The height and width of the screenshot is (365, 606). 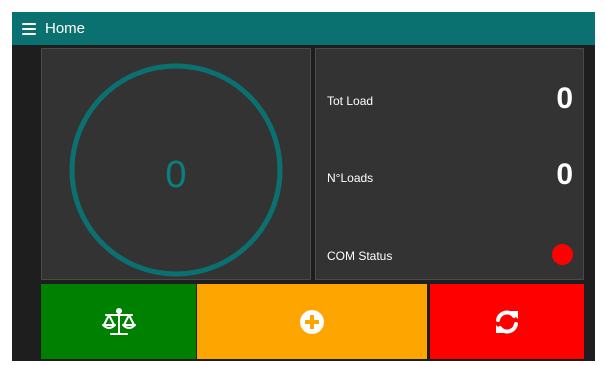 What do you see at coordinates (350, 178) in the screenshot?
I see `n-loads-label: N°Loads` at bounding box center [350, 178].